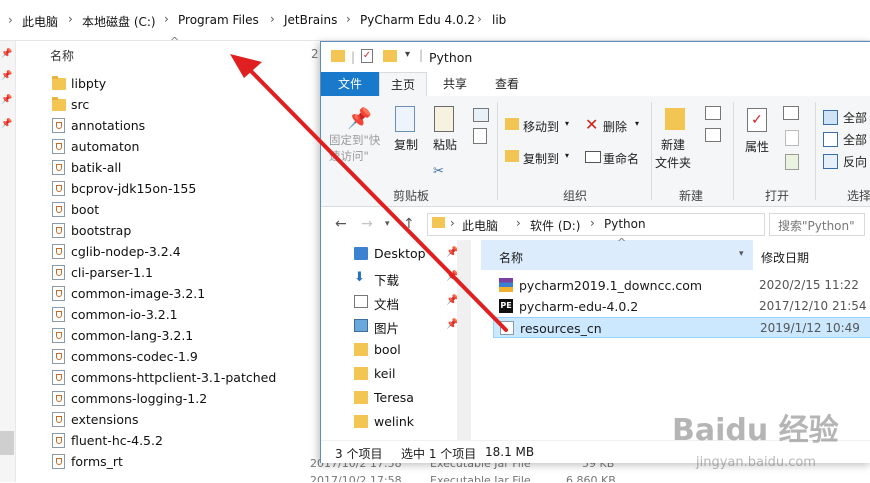 This screenshot has height=483, width=870. I want to click on copy-button: 复制, so click(408, 132).